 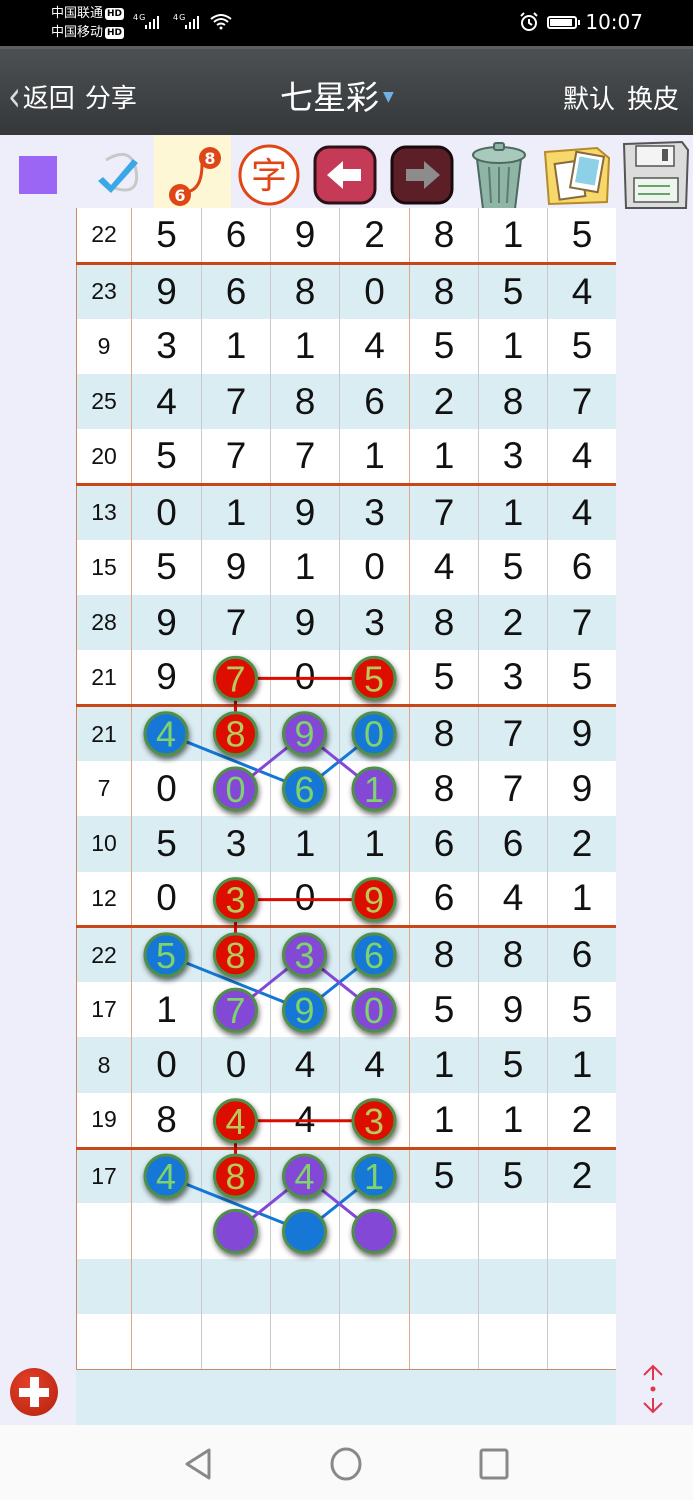 What do you see at coordinates (653, 97) in the screenshot?
I see `change-skin-button: 换皮` at bounding box center [653, 97].